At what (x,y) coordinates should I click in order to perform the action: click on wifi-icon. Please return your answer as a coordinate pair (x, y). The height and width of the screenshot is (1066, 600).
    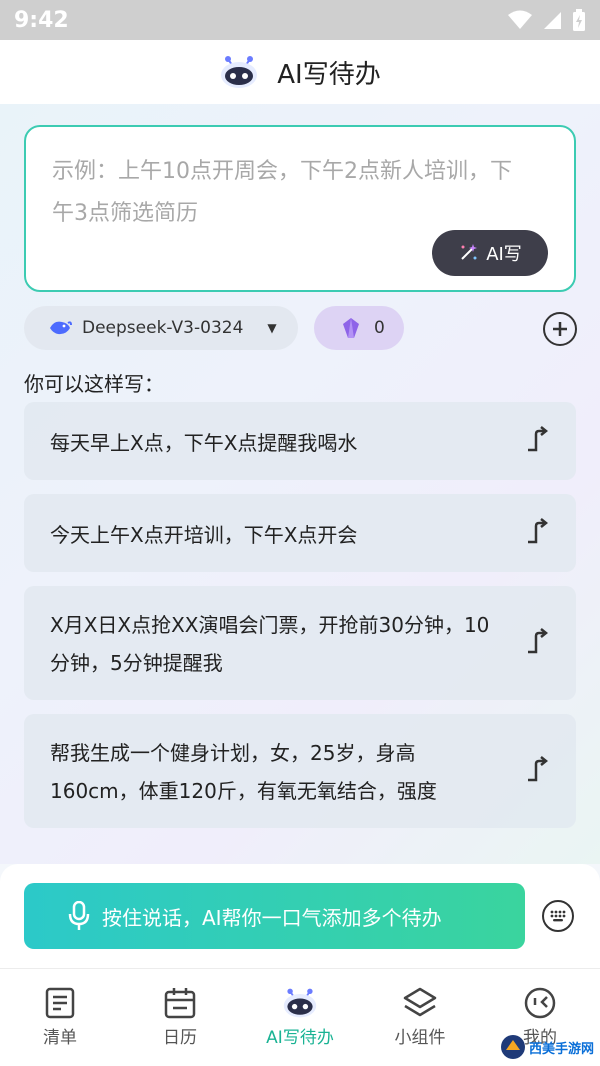
    Looking at the image, I should click on (520, 19).